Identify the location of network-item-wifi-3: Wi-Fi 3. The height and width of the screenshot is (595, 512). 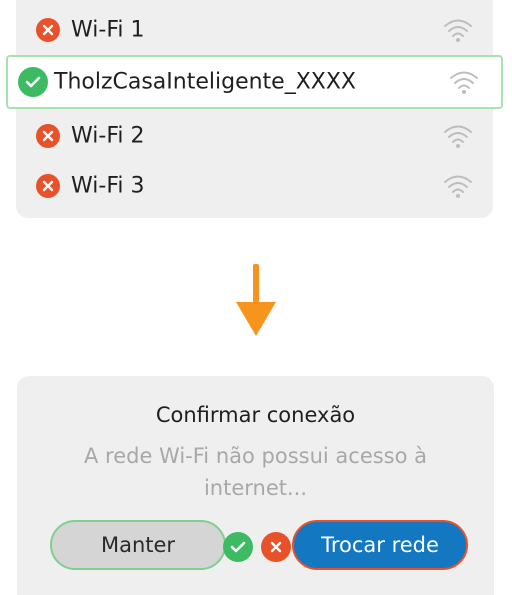
(254, 186).